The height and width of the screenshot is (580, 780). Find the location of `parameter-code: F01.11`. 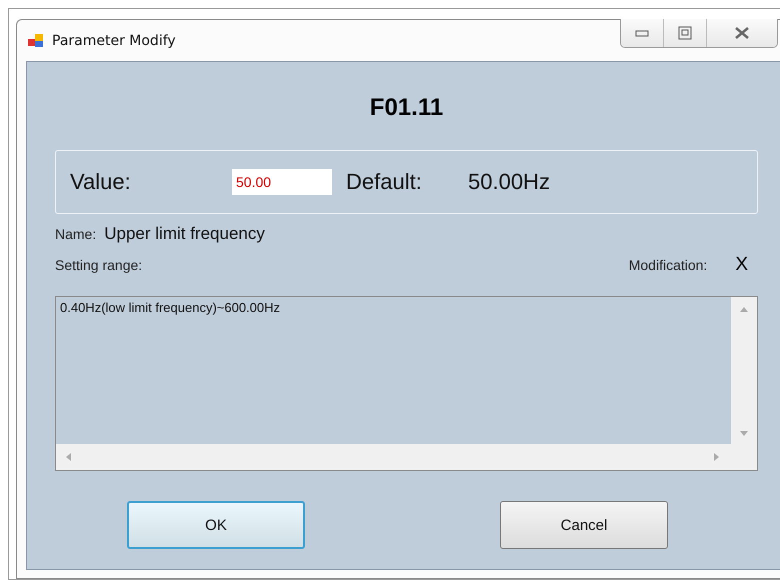

parameter-code: F01.11 is located at coordinates (406, 108).